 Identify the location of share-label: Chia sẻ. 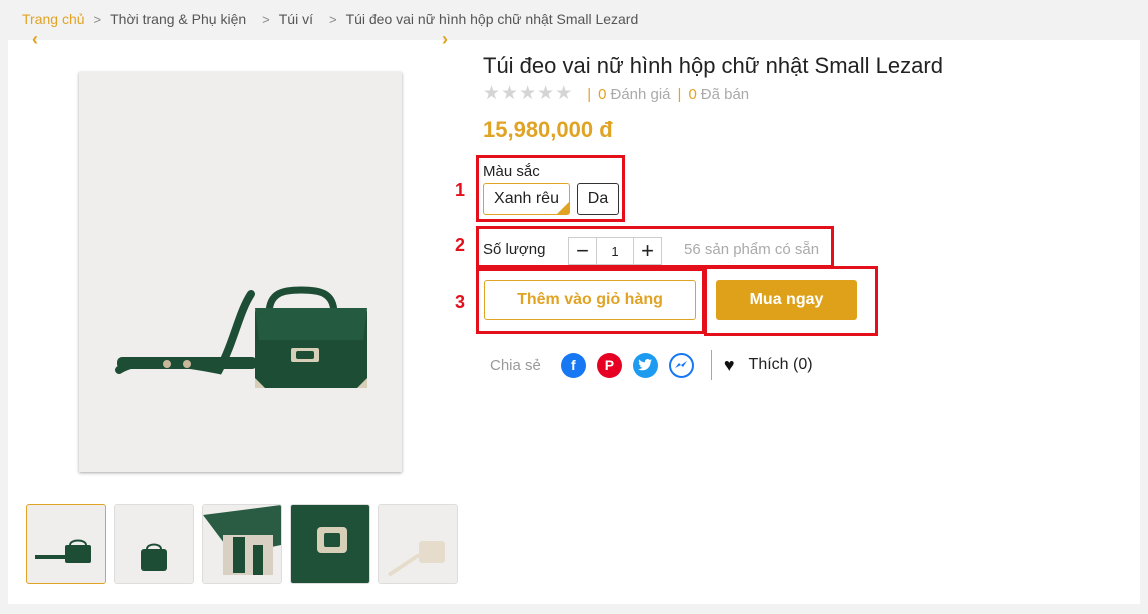
(515, 365).